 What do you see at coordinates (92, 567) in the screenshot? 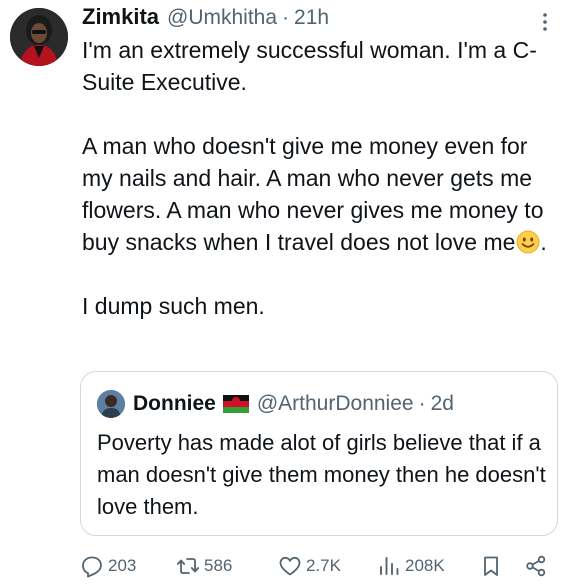
I see `reply-icon` at bounding box center [92, 567].